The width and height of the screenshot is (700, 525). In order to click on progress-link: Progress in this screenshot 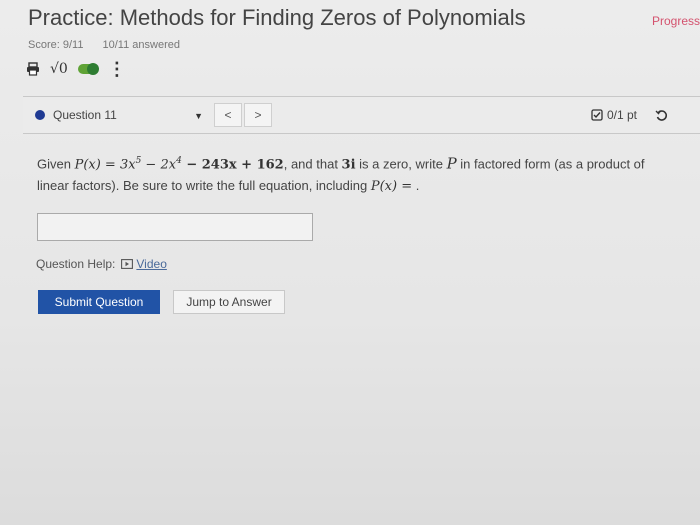, I will do `click(676, 21)`.